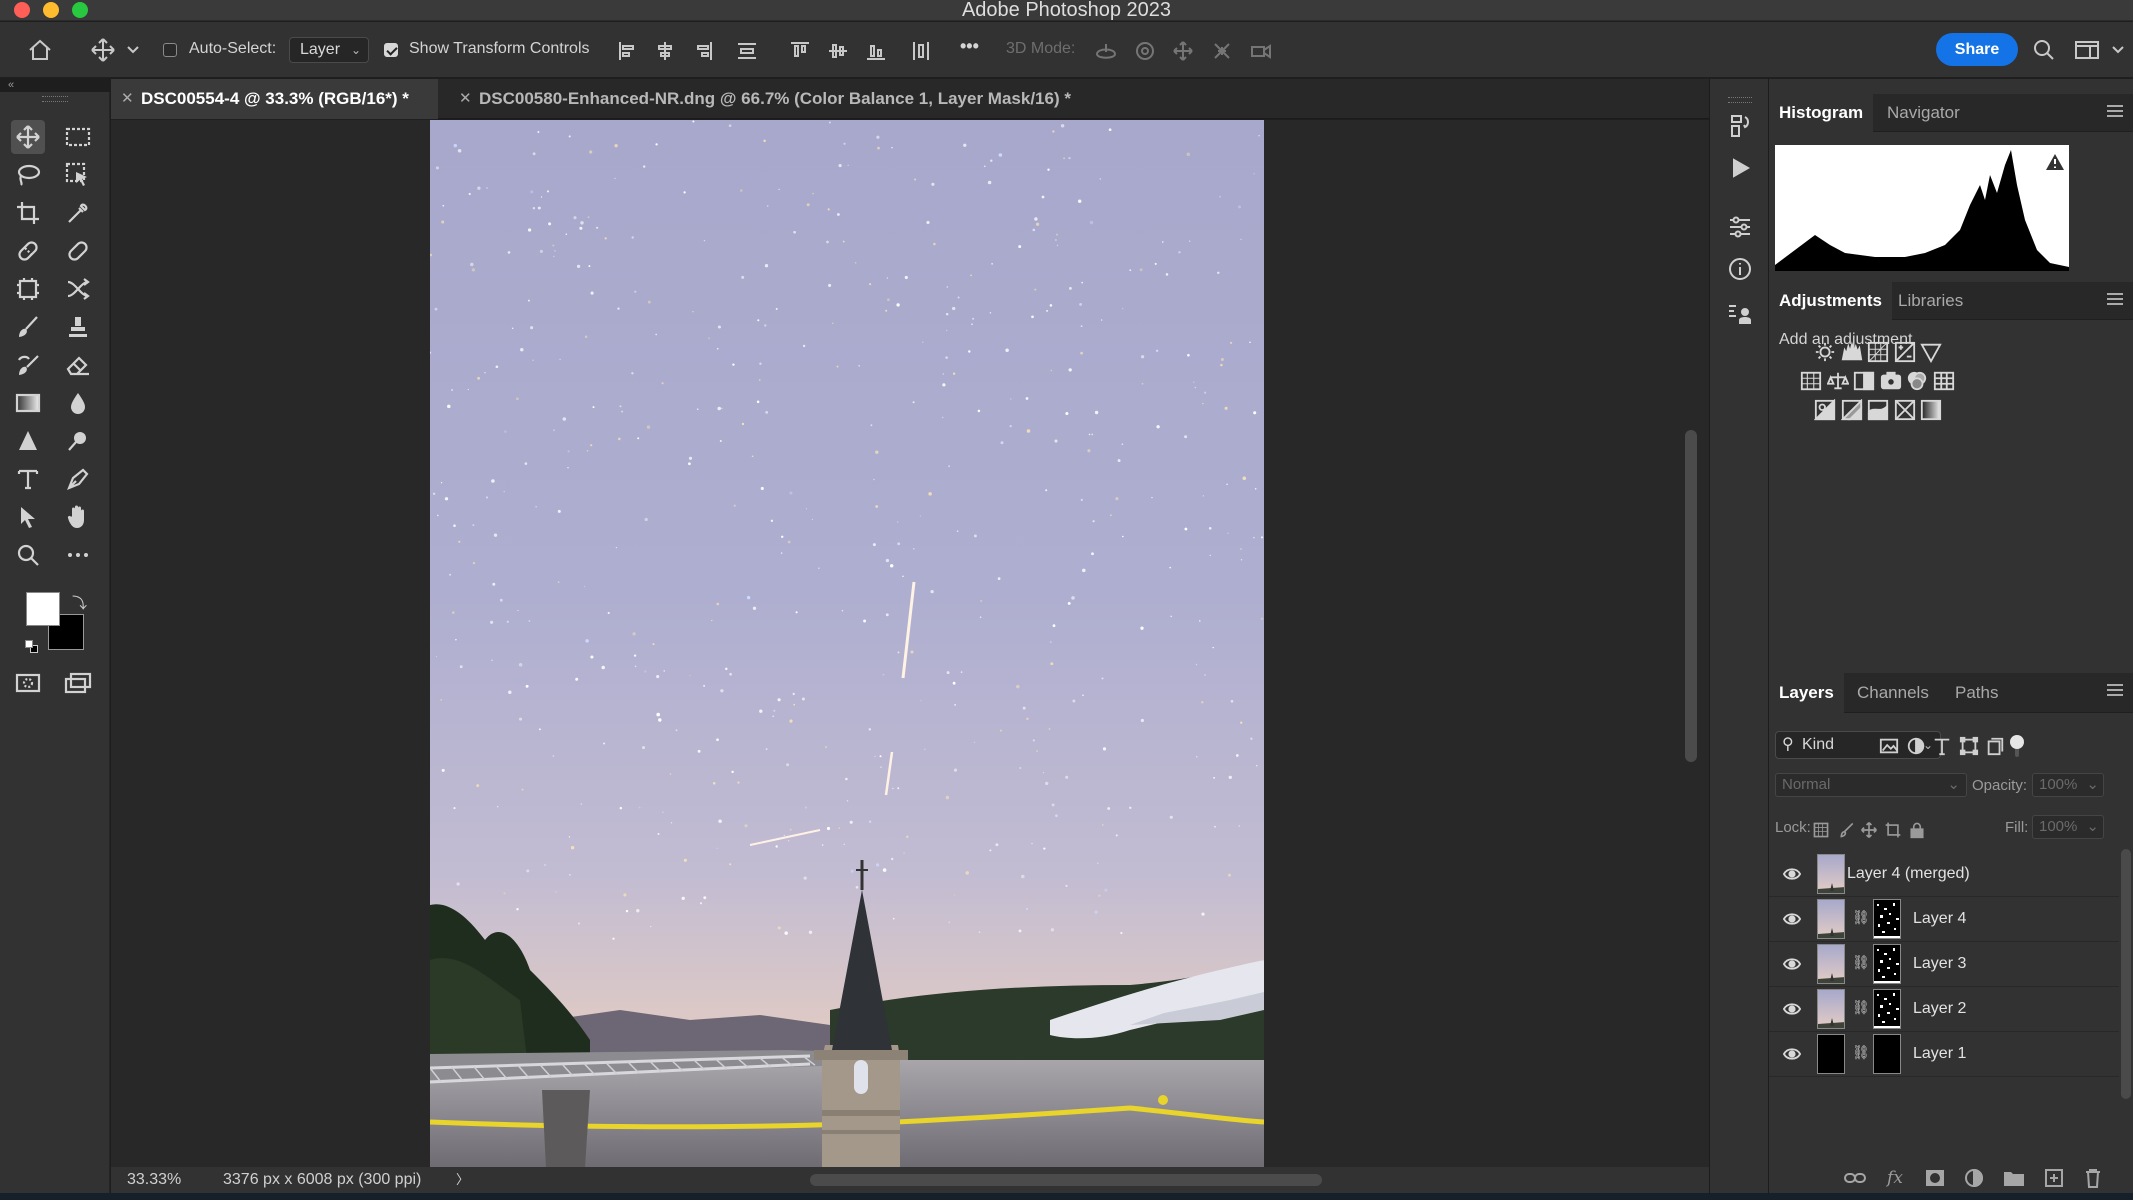 The height and width of the screenshot is (1200, 2133). What do you see at coordinates (28, 683) in the screenshot?
I see `quick-mask-icon` at bounding box center [28, 683].